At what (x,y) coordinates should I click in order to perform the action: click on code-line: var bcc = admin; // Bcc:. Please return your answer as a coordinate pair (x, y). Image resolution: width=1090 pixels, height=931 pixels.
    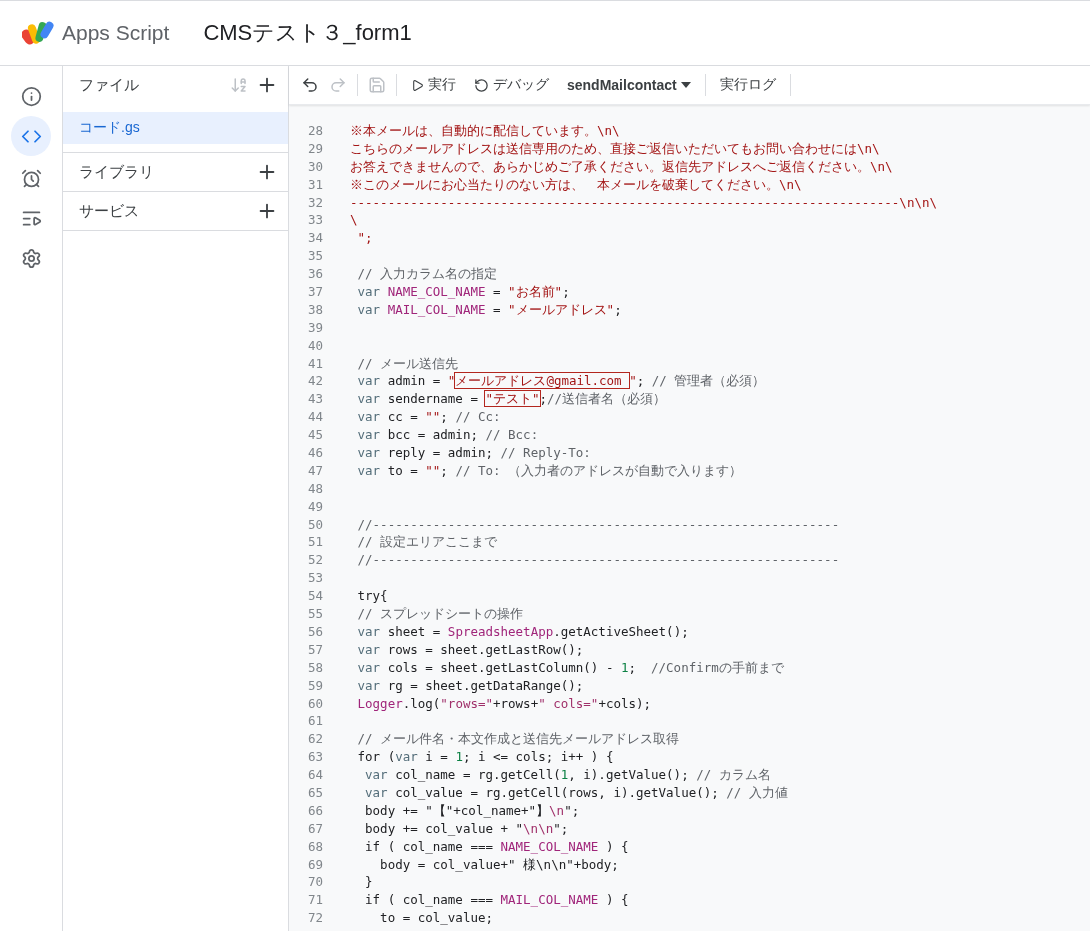
    Looking at the image, I should click on (447, 435).